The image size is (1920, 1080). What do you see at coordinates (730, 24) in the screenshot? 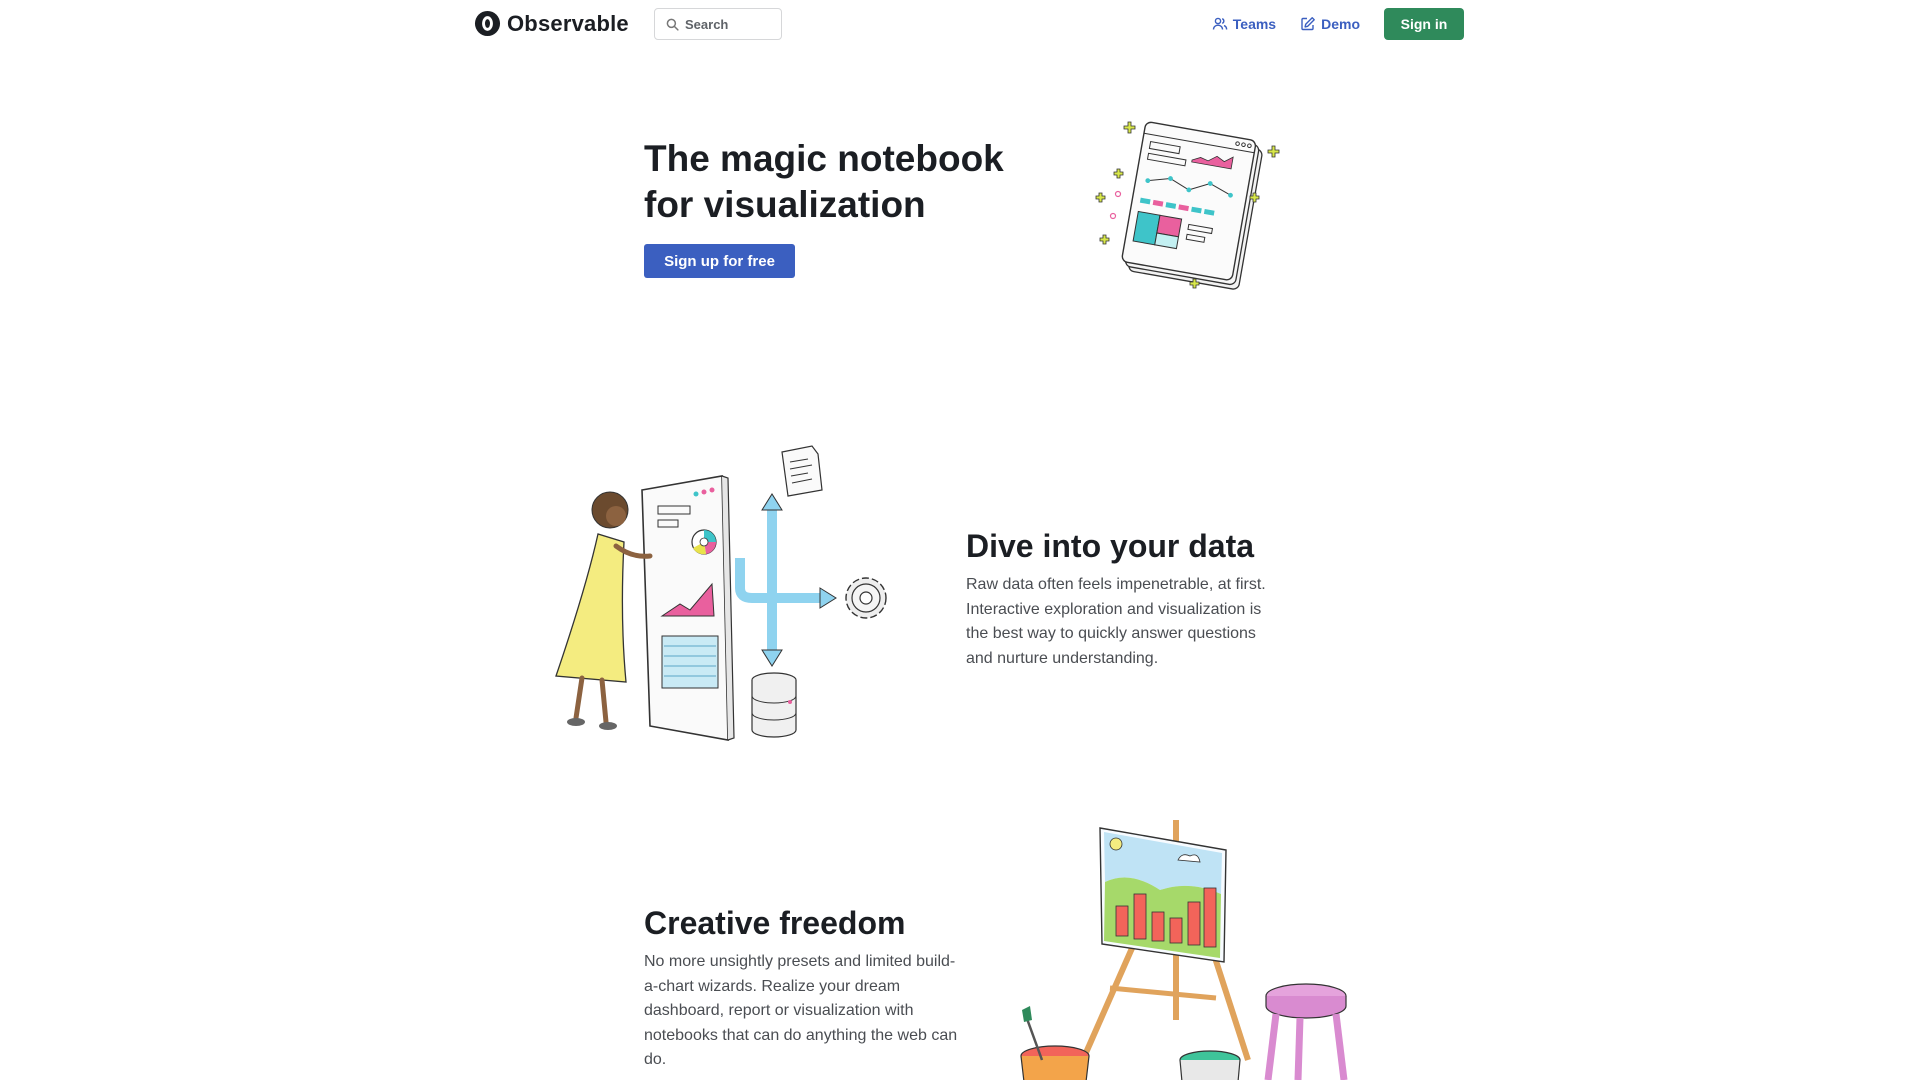
I see `search-input` at bounding box center [730, 24].